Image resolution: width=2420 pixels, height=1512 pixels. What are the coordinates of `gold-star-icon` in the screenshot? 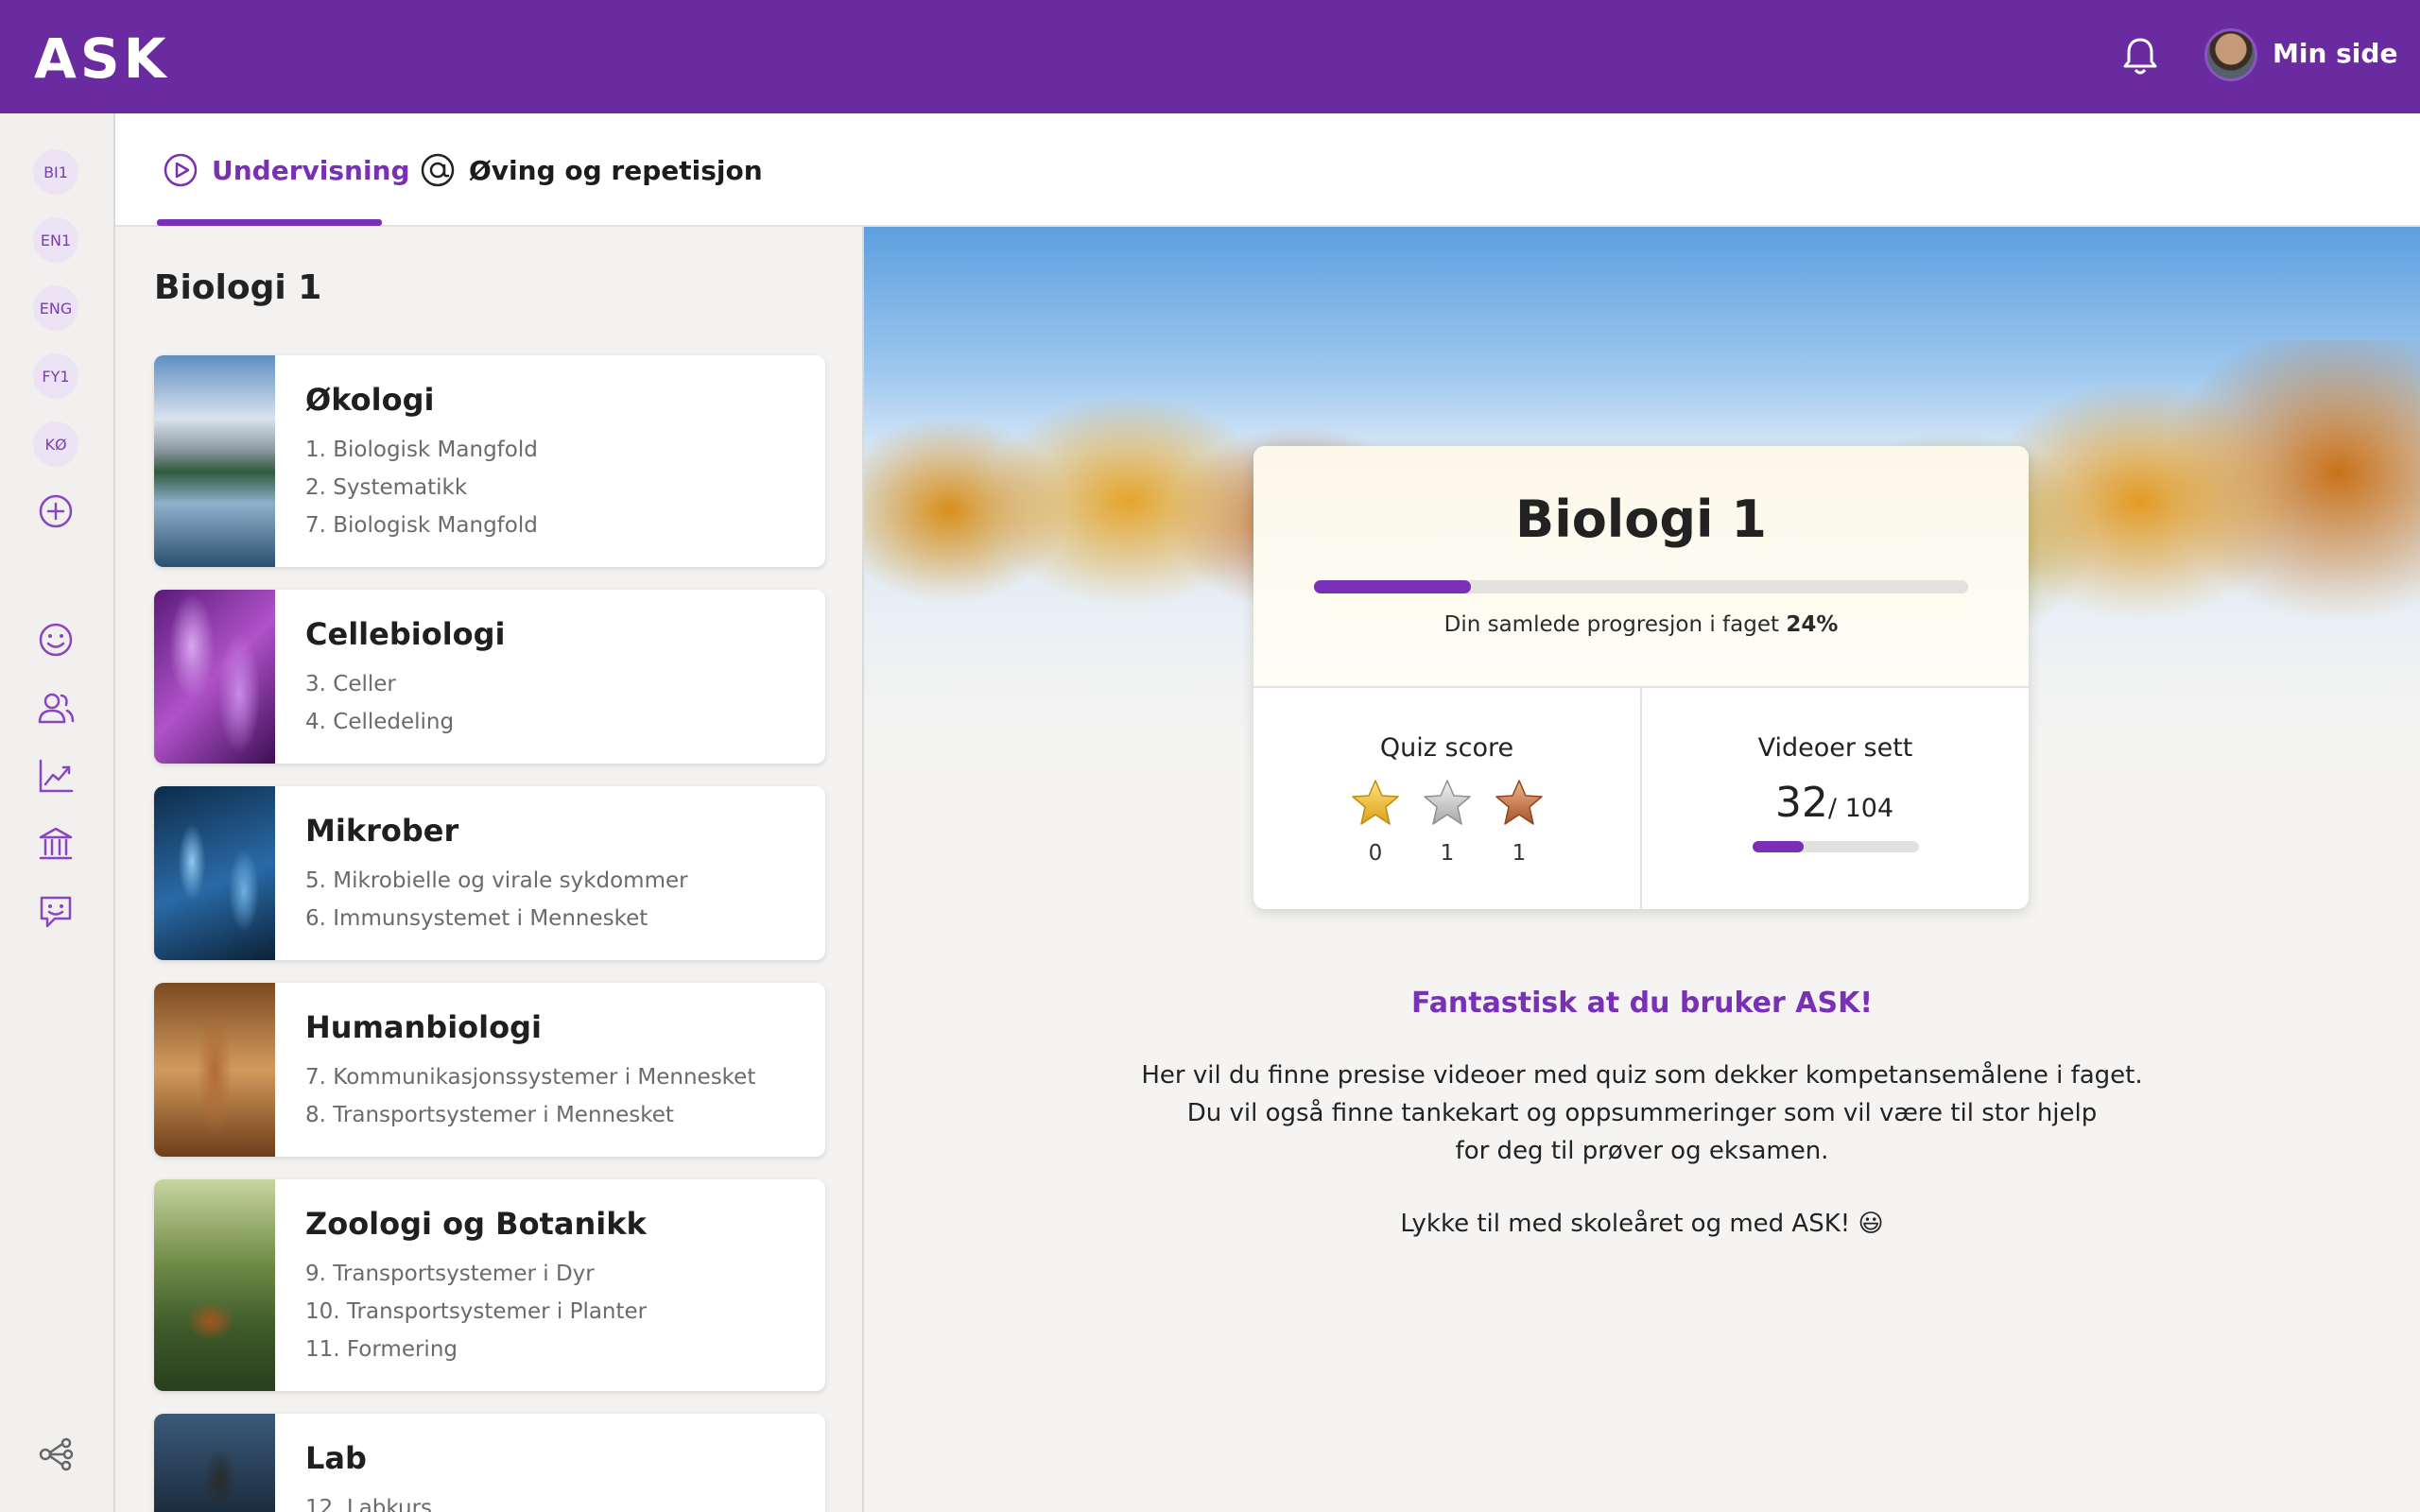 It's located at (1375, 802).